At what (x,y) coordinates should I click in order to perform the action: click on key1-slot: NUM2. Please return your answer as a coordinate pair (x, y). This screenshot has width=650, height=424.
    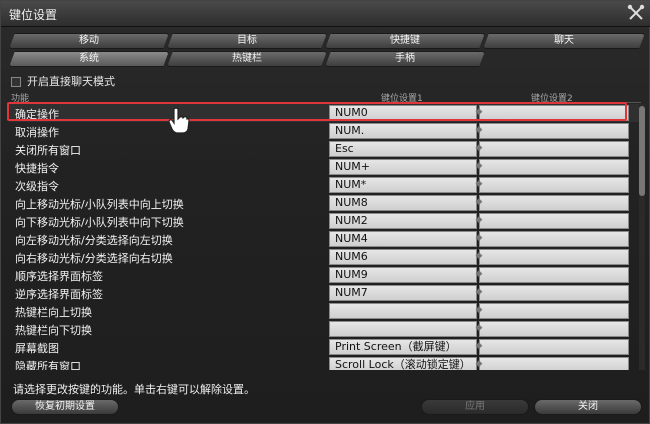
    Looking at the image, I should click on (403, 221).